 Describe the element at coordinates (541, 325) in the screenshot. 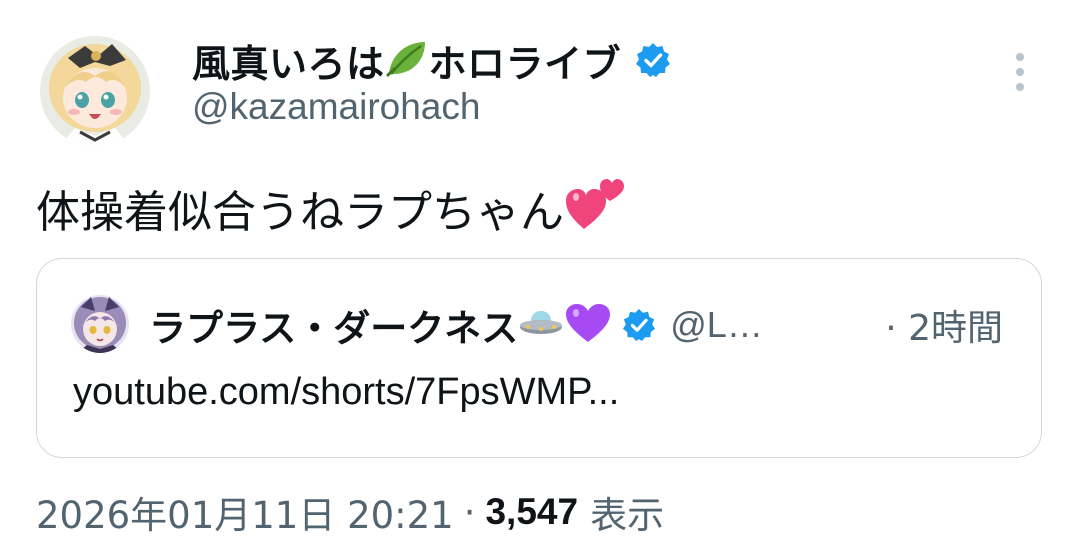

I see `ufo-icon` at that location.